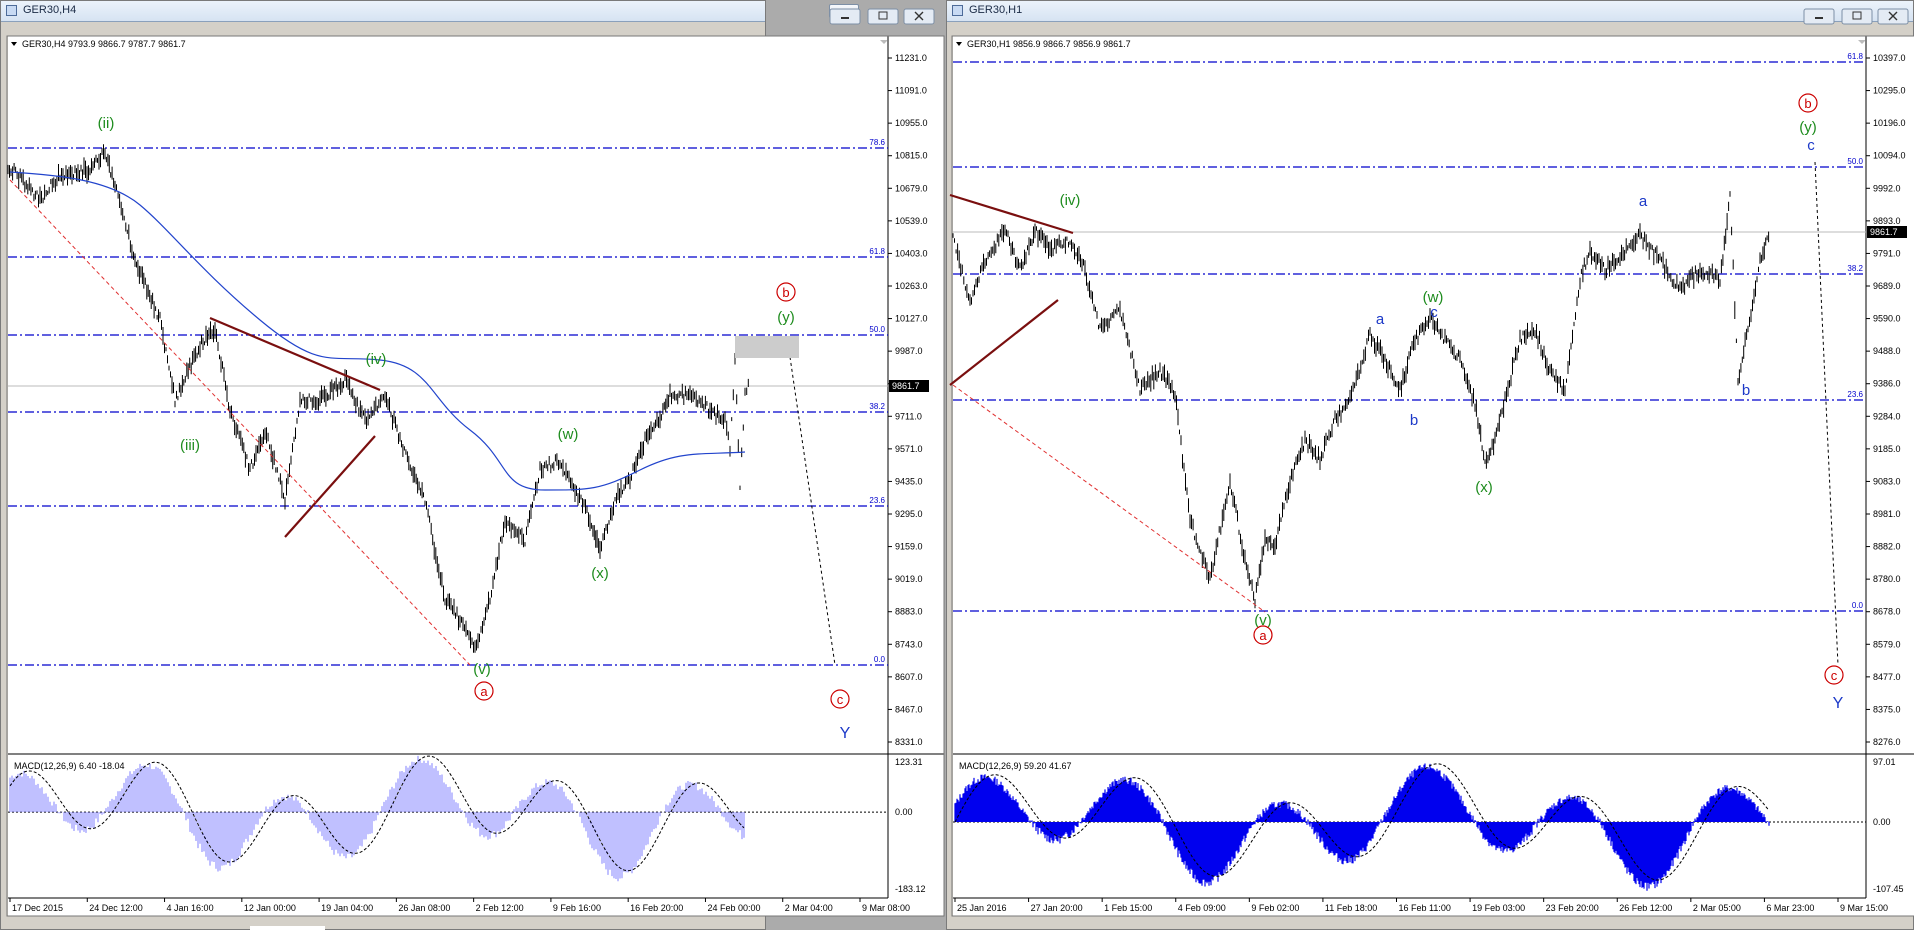 This screenshot has width=1914, height=930. What do you see at coordinates (1889, 123) in the screenshot?
I see `price-tick-label: 10196.0` at bounding box center [1889, 123].